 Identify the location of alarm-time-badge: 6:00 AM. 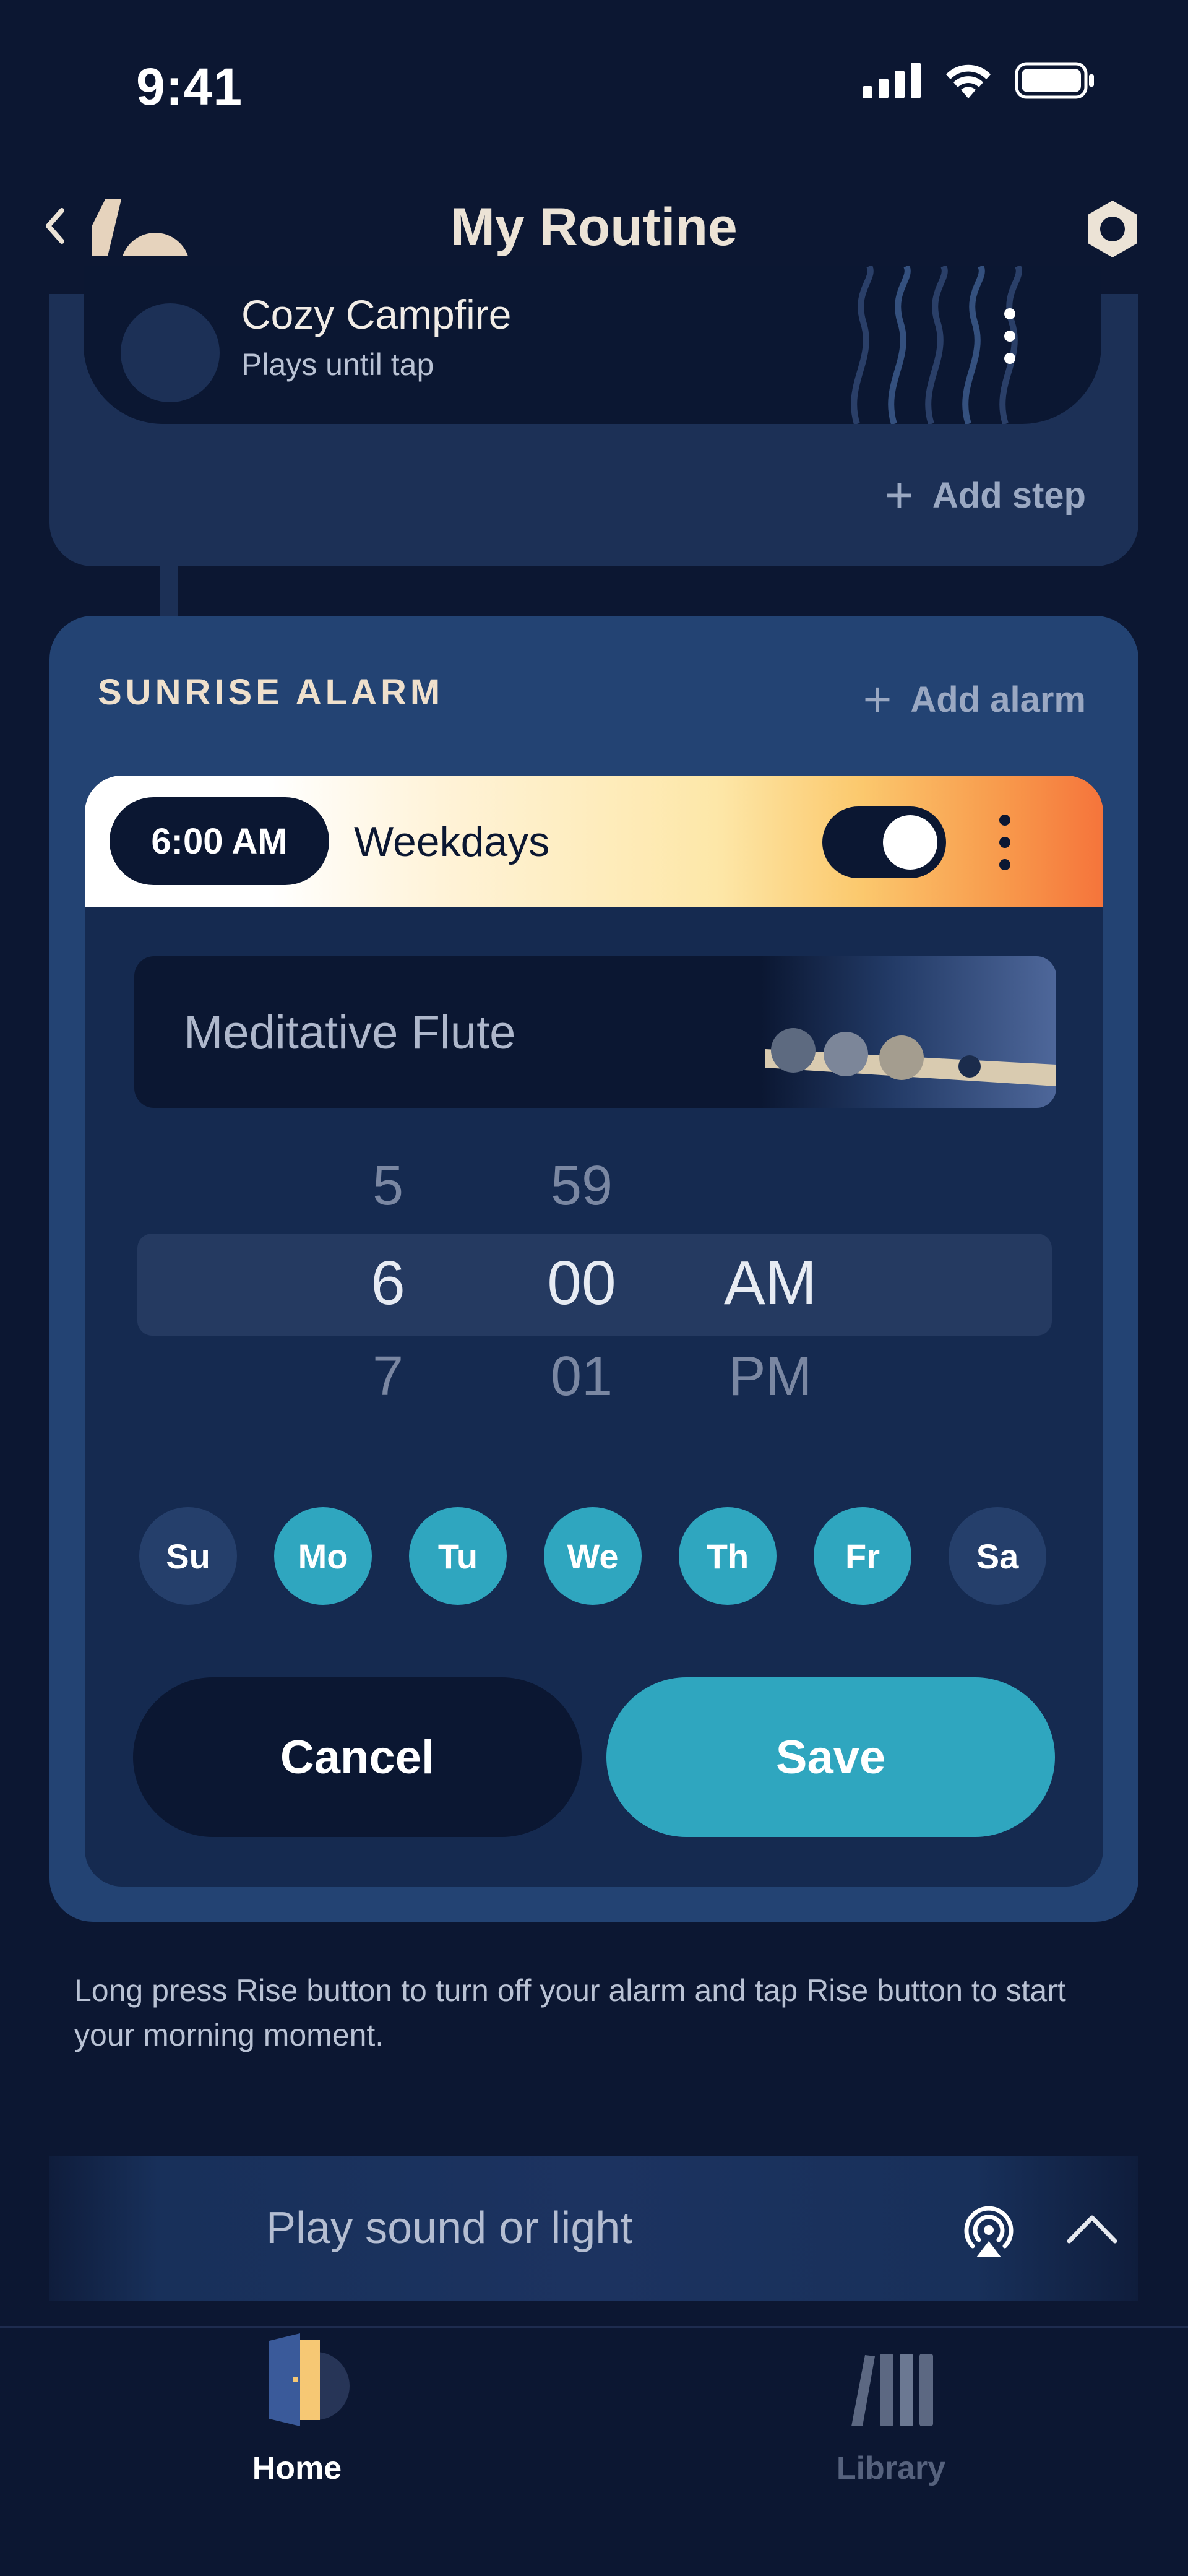
(220, 841).